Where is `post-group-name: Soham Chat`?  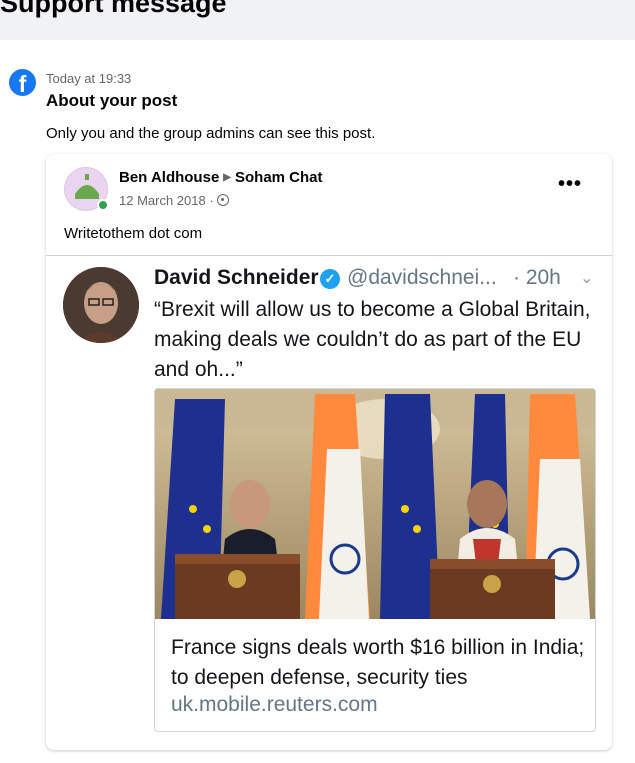
post-group-name: Soham Chat is located at coordinates (279, 177).